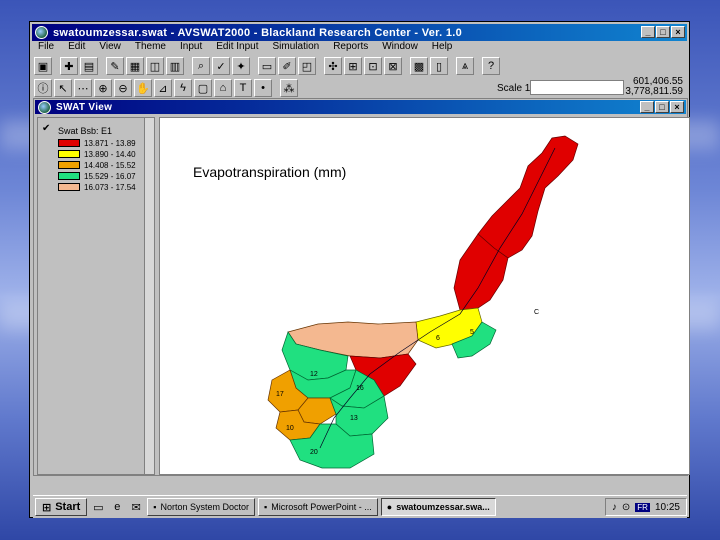  I want to click on label-icon: ⌂, so click(223, 88).